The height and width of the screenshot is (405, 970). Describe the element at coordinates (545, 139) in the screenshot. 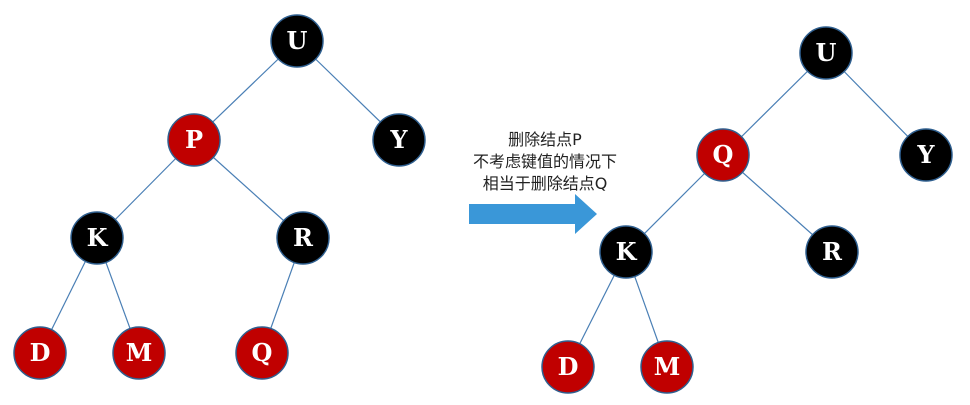

I see `caption-line-1: 删除结点P` at that location.